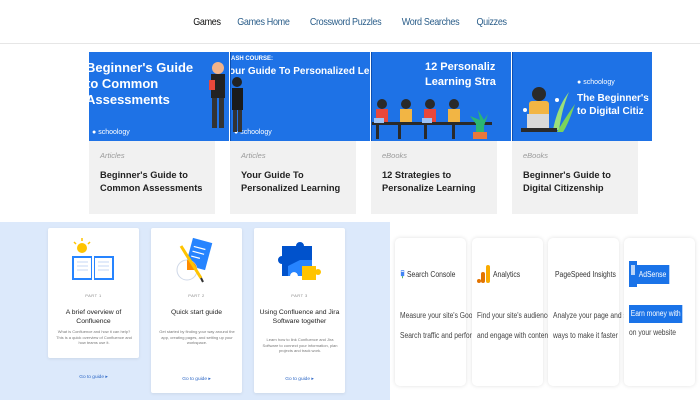 The width and height of the screenshot is (700, 400). I want to click on tool-desc-line: on your website, so click(652, 332).